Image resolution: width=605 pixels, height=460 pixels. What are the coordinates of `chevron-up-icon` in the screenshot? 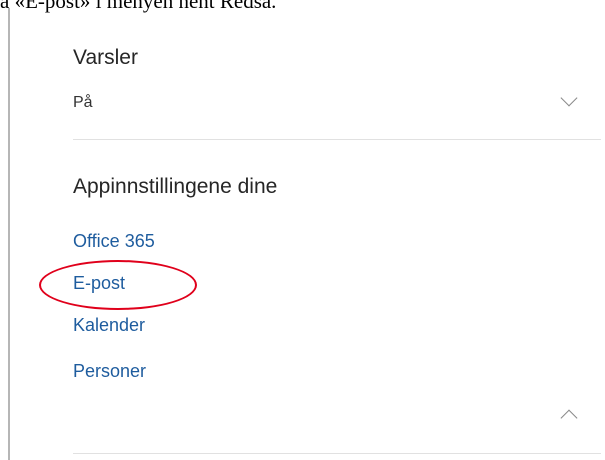 It's located at (569, 418).